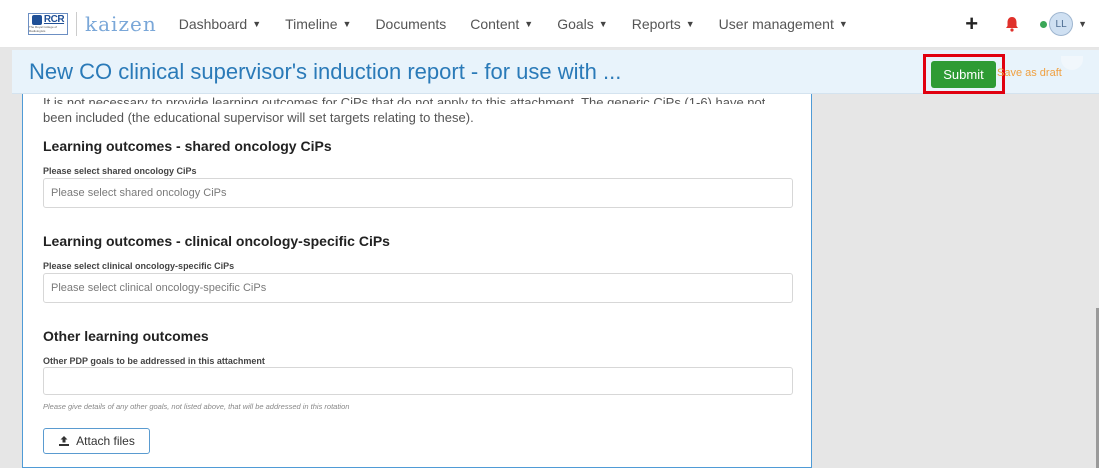 This screenshot has width=1099, height=468. Describe the element at coordinates (783, 24) in the screenshot. I see `nav-user-management: User management ▼` at that location.